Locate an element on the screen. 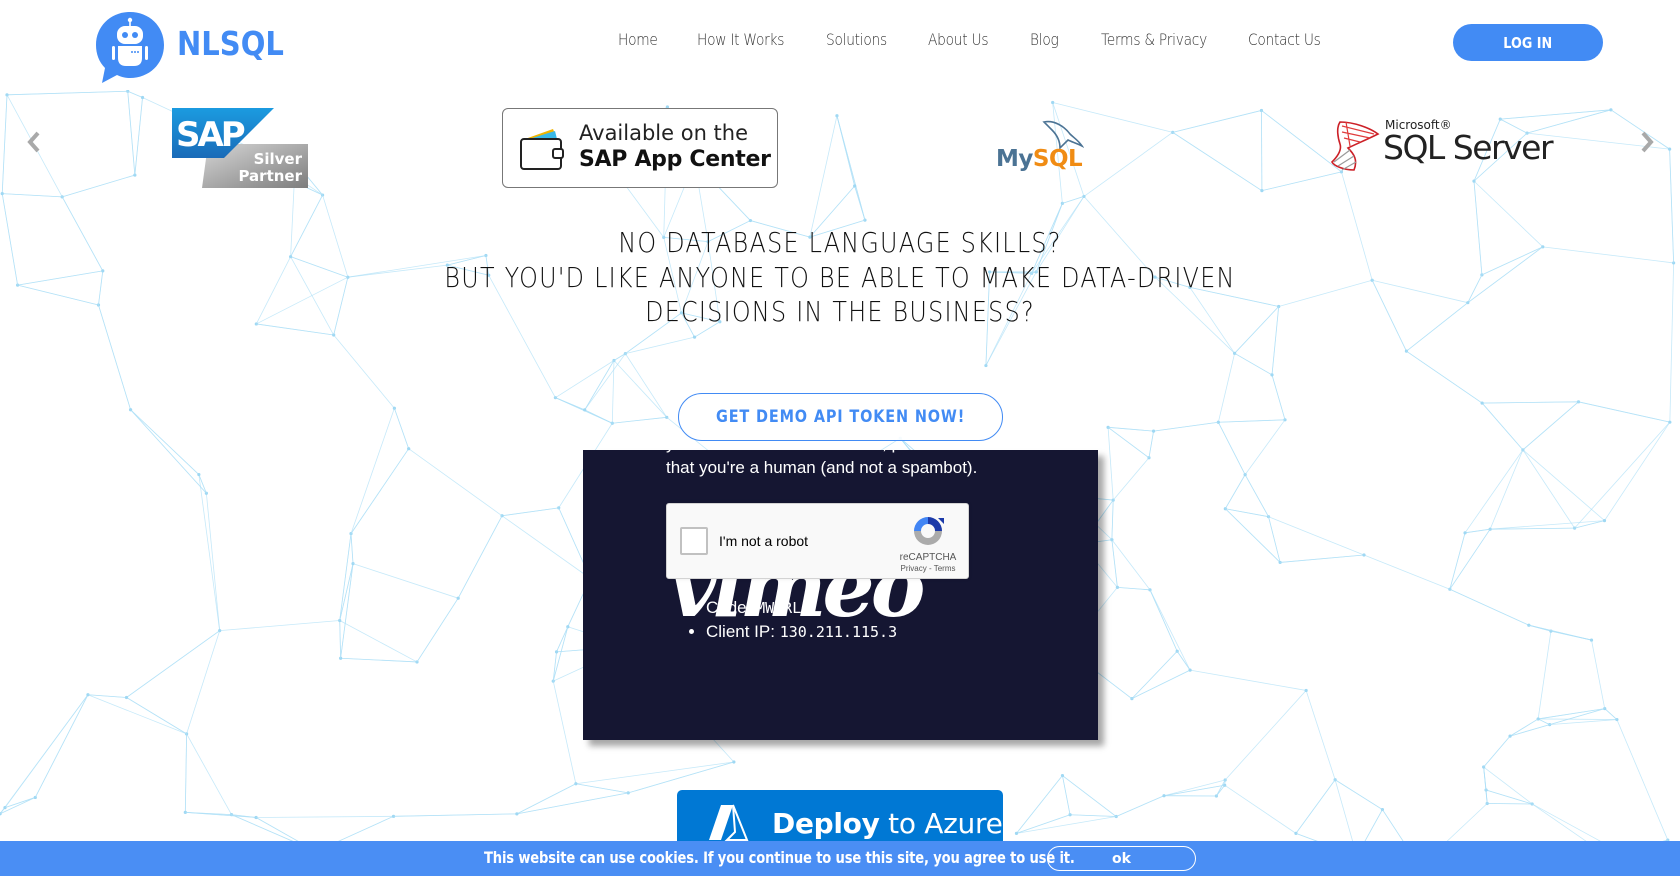 Image resolution: width=1680 pixels, height=876 pixels. nav-about-us: About Us is located at coordinates (958, 39).